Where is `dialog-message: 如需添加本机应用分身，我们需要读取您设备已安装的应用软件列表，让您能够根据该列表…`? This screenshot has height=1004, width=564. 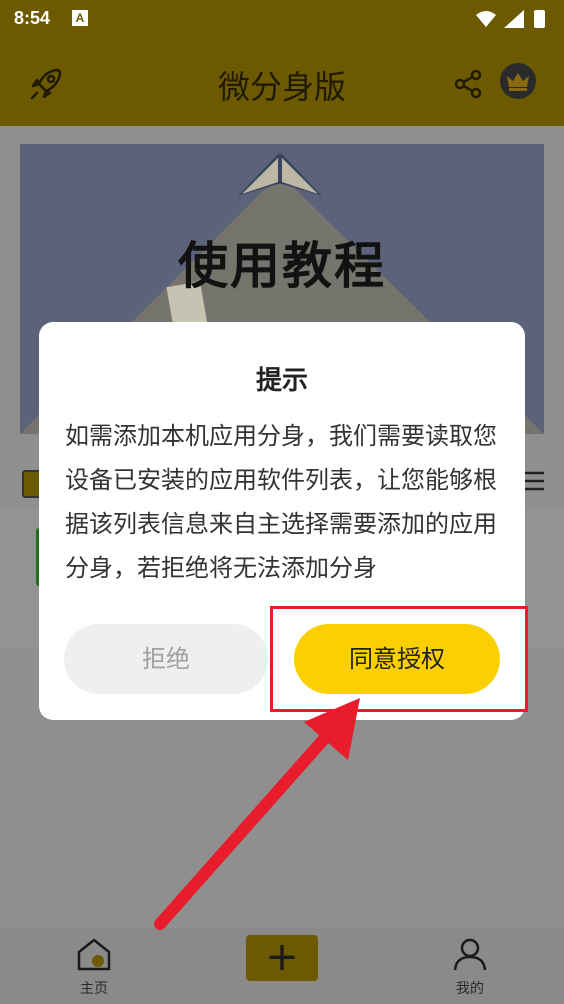 dialog-message: 如需添加本机应用分身，我们需要读取您设备已安装的应用软件列表，让您能够根据该列表… is located at coordinates (281, 502).